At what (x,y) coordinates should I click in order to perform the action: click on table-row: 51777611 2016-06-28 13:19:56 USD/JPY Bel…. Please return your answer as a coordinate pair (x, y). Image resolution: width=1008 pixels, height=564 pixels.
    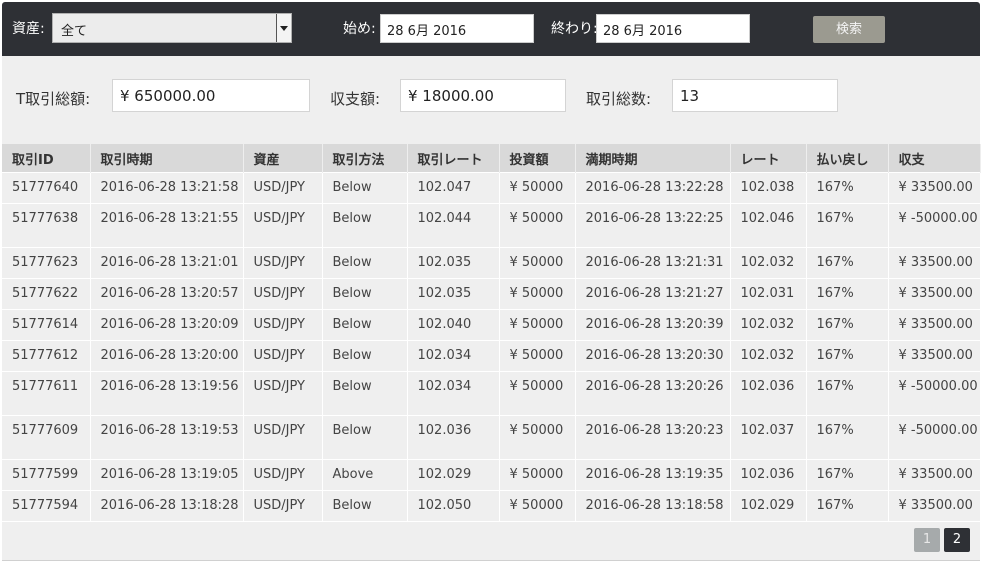
    Looking at the image, I should click on (491, 393).